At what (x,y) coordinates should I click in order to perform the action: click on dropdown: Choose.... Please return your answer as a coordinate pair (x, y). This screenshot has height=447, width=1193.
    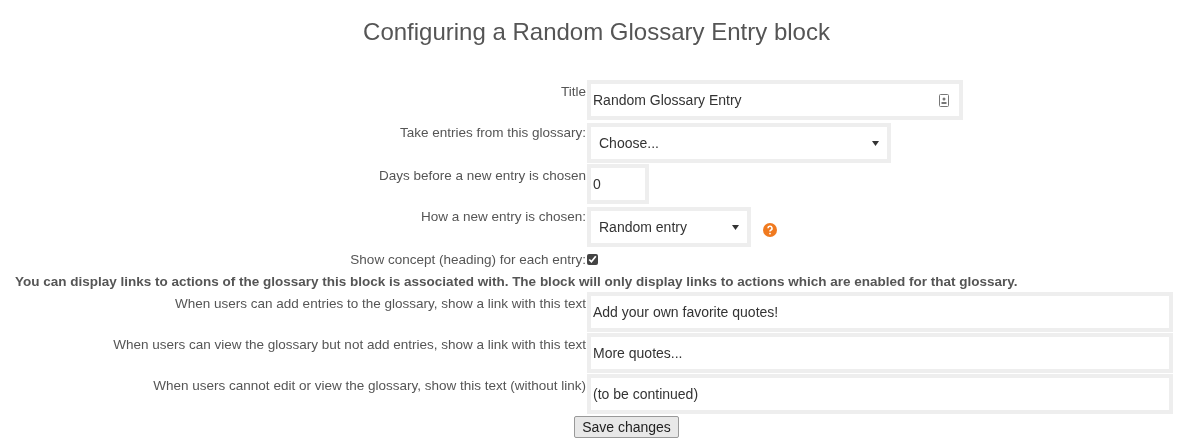
    Looking at the image, I should click on (739, 143).